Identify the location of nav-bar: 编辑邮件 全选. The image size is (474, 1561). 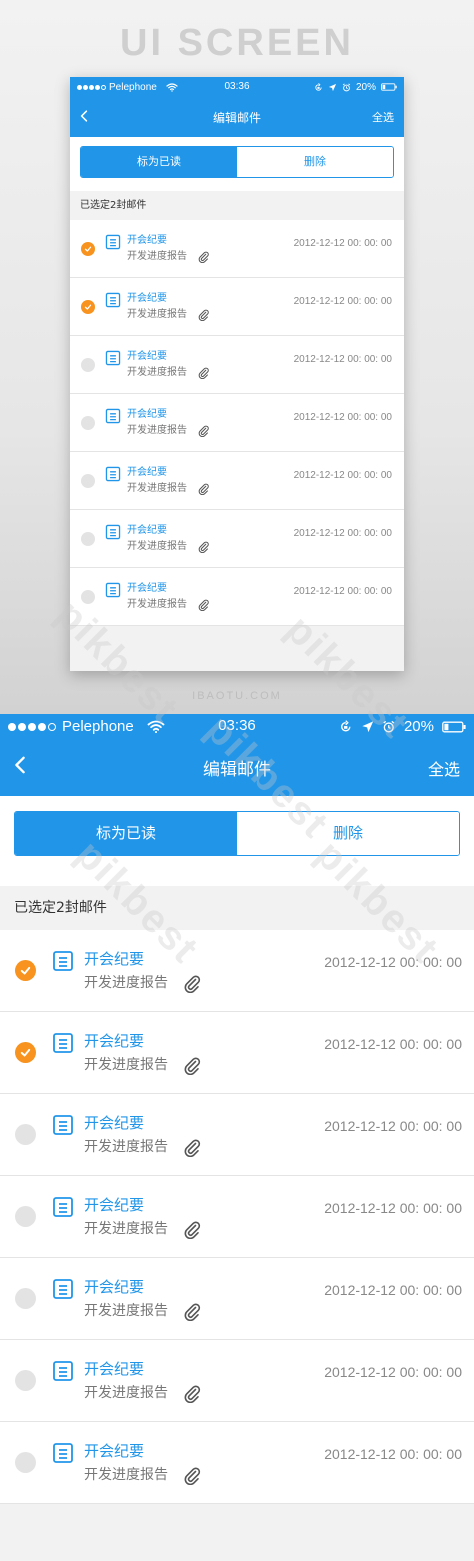
(237, 767).